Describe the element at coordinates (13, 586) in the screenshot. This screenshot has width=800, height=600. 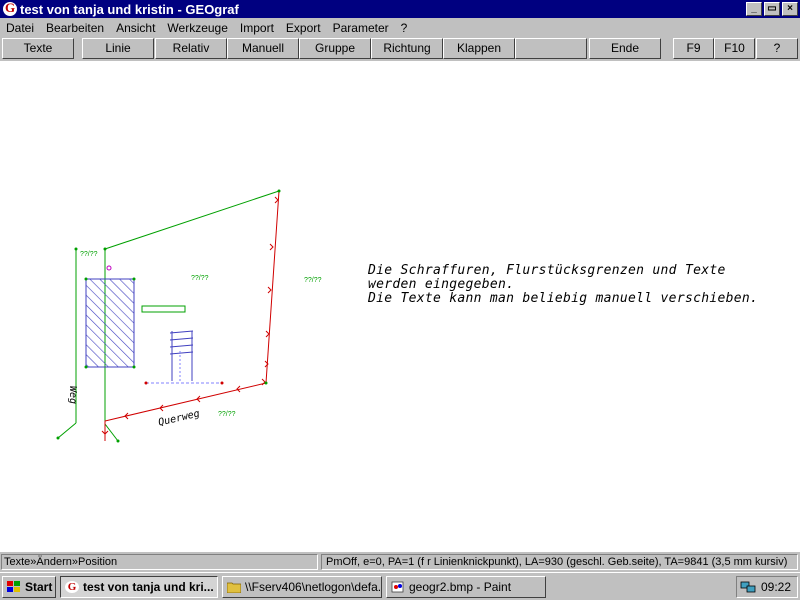
I see `windows-logo-icon` at that location.